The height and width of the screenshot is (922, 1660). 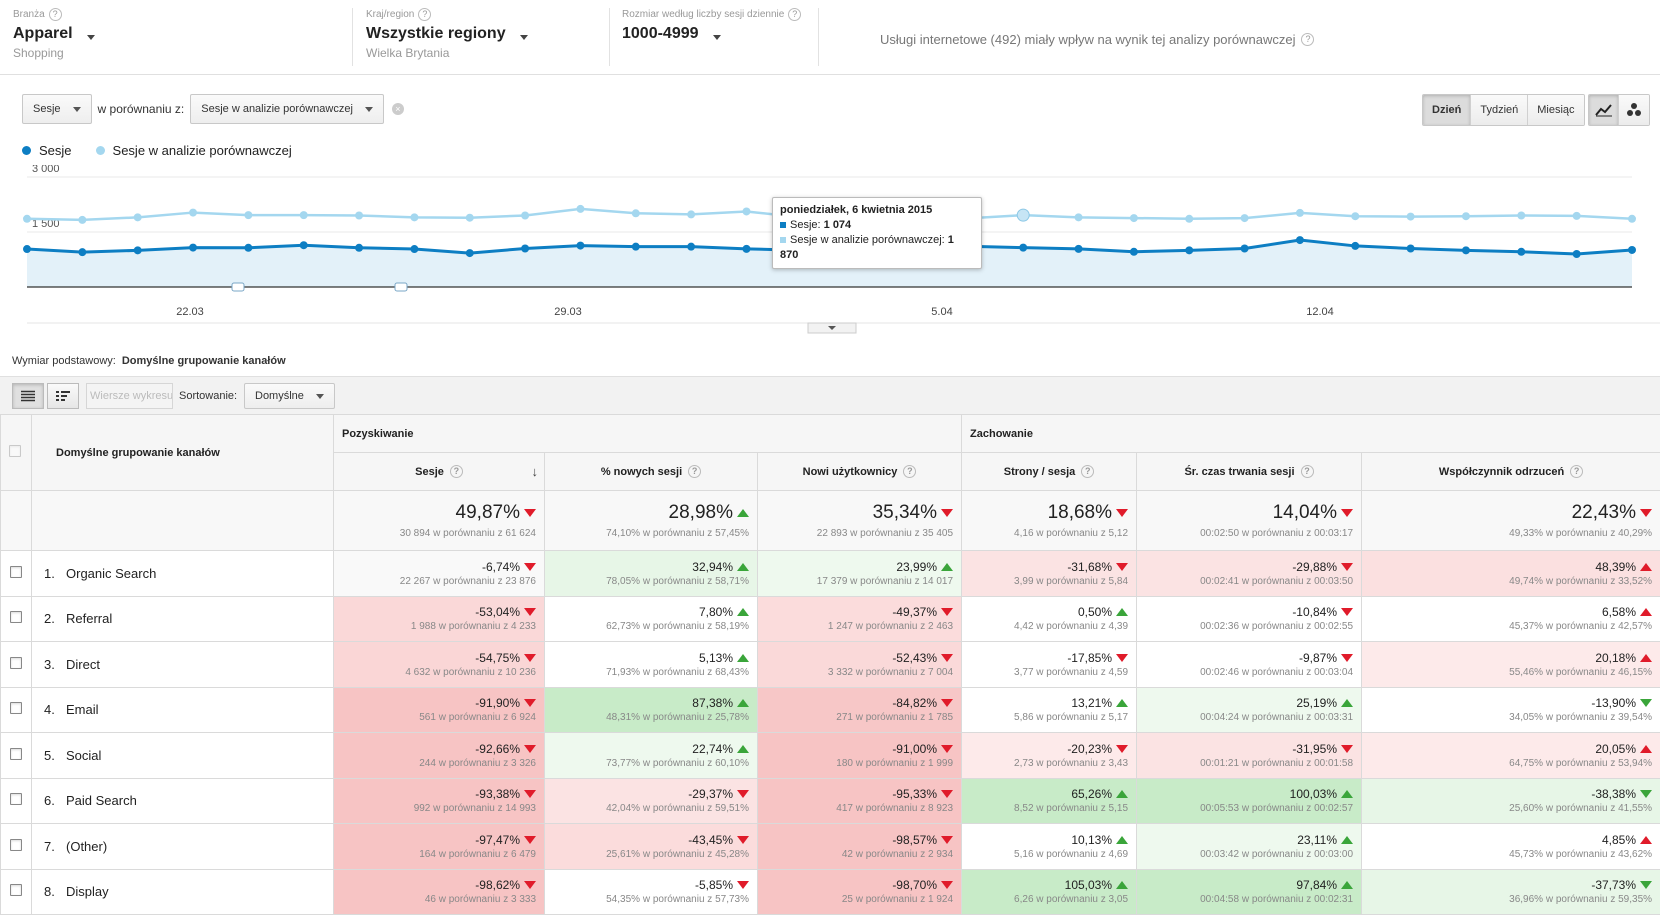 What do you see at coordinates (1510, 471) in the screenshot?
I see `column-header: Współczynnik odrzuceń?` at bounding box center [1510, 471].